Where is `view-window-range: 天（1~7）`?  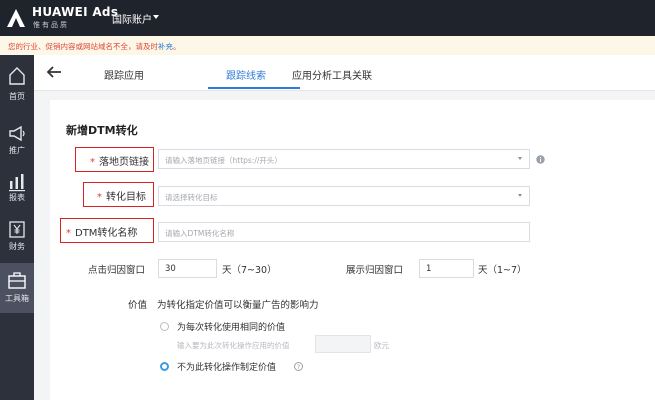
view-window-range: 天（1~7） is located at coordinates (502, 270).